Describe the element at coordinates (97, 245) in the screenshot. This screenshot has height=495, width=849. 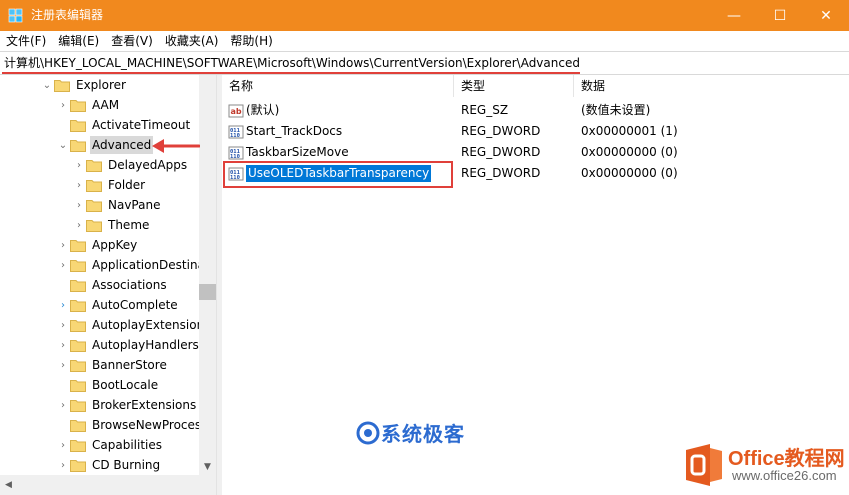
I see `tree-item-appkey: › AppKey` at that location.